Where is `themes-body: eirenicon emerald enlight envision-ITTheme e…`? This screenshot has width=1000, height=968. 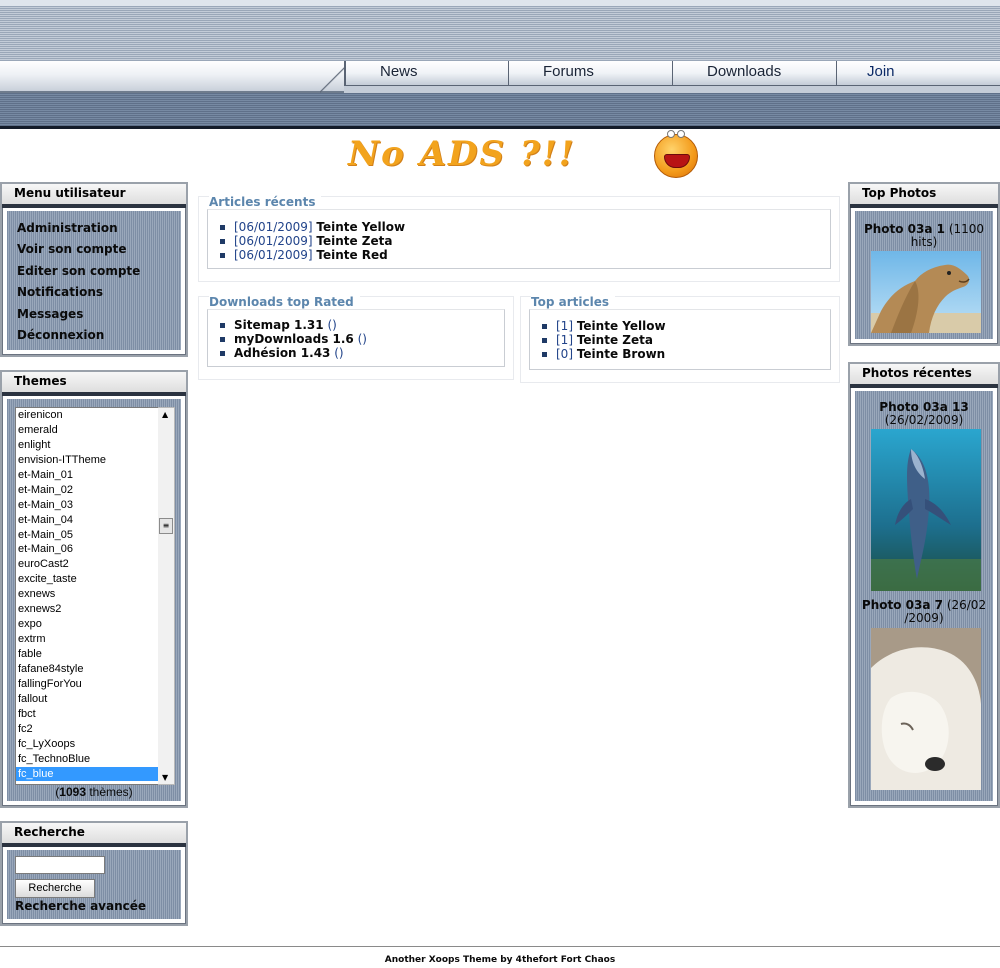
themes-body: eirenicon emerald enlight envision-ITTheme e… is located at coordinates (94, 600).